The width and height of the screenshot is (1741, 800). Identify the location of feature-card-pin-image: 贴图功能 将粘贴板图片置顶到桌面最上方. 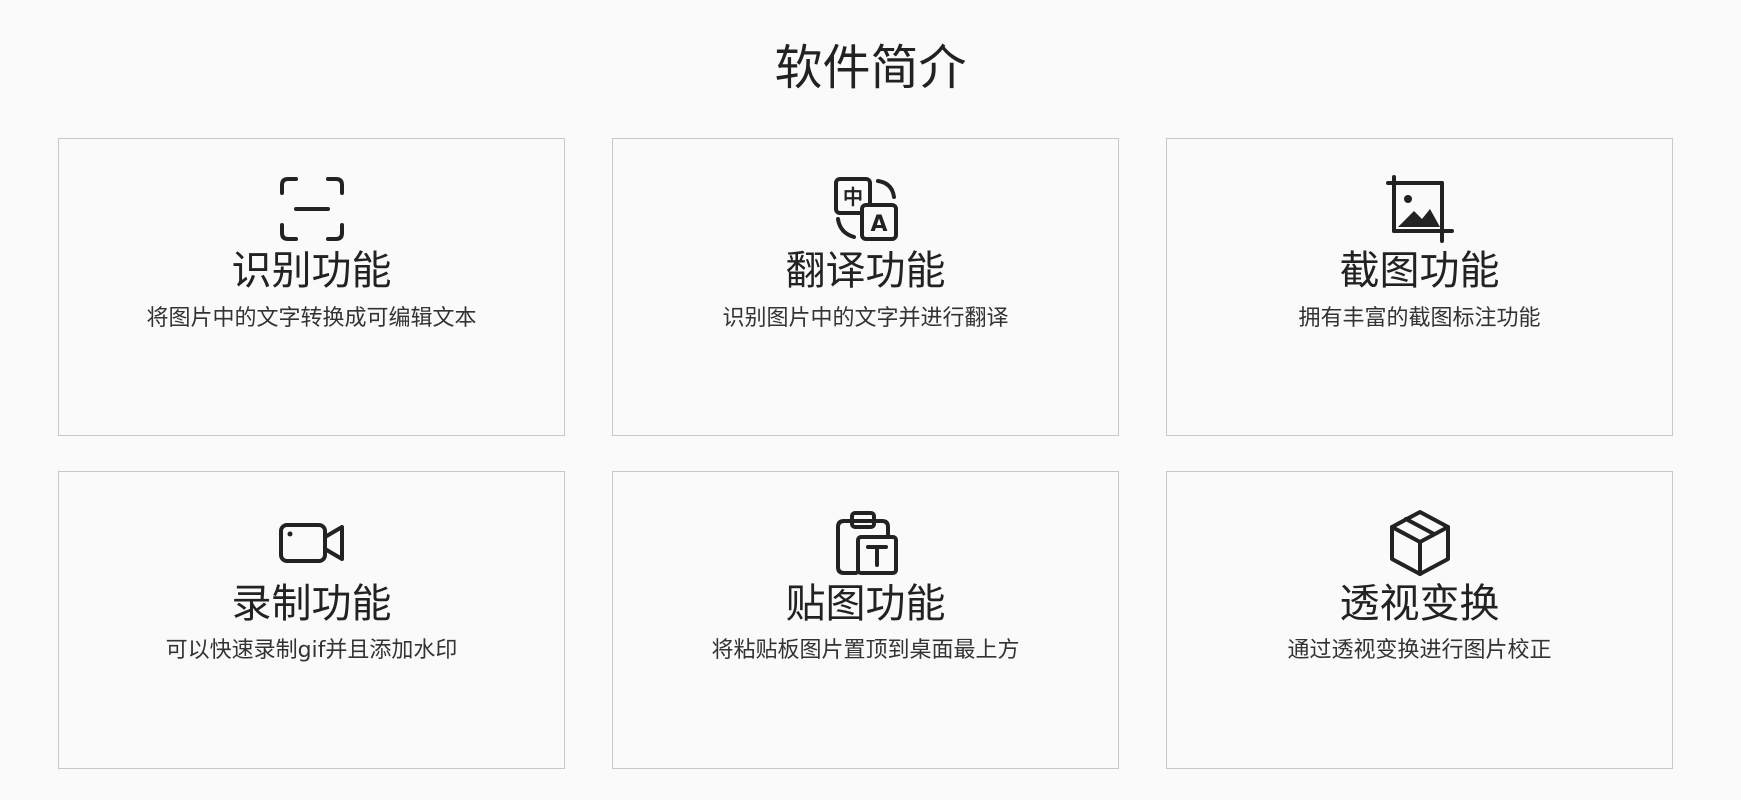
(865, 620).